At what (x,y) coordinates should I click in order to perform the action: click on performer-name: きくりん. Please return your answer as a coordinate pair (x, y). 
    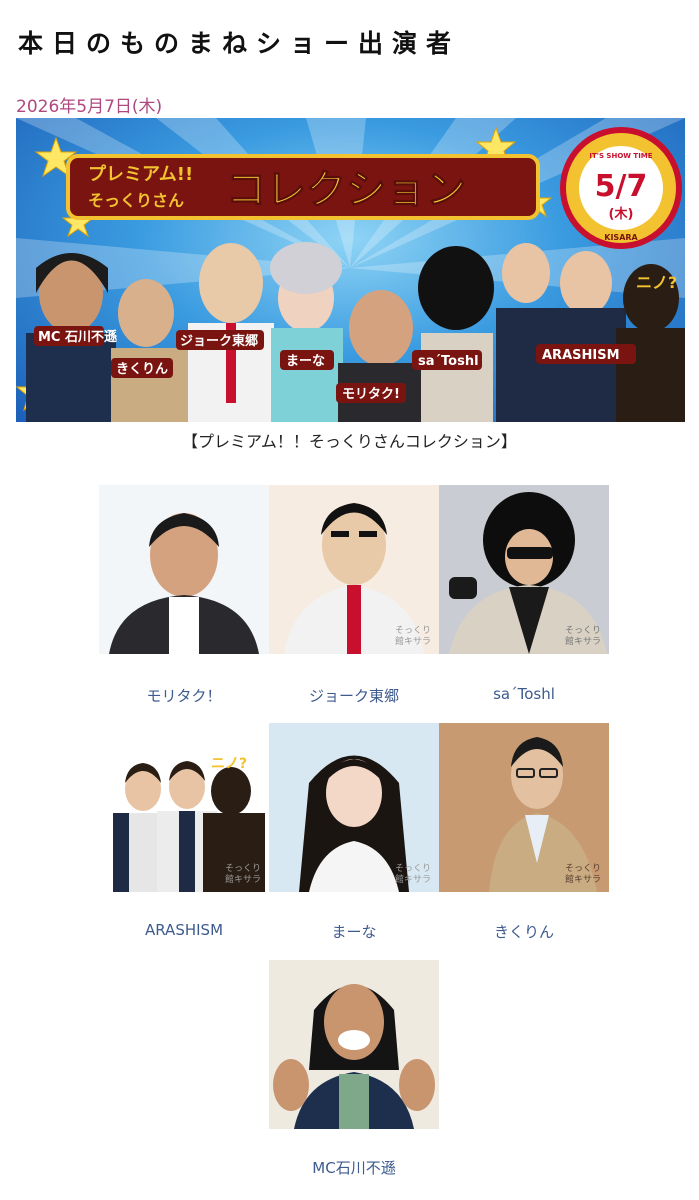
    Looking at the image, I should click on (524, 931).